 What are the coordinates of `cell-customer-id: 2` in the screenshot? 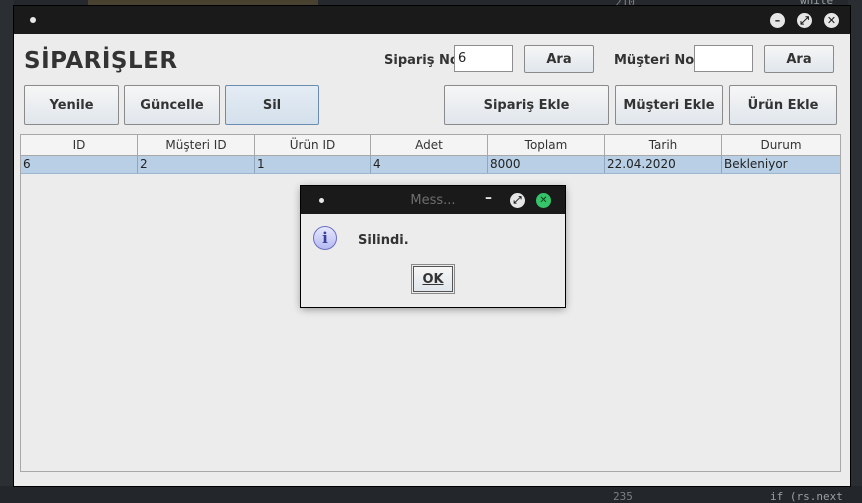 It's located at (196, 164).